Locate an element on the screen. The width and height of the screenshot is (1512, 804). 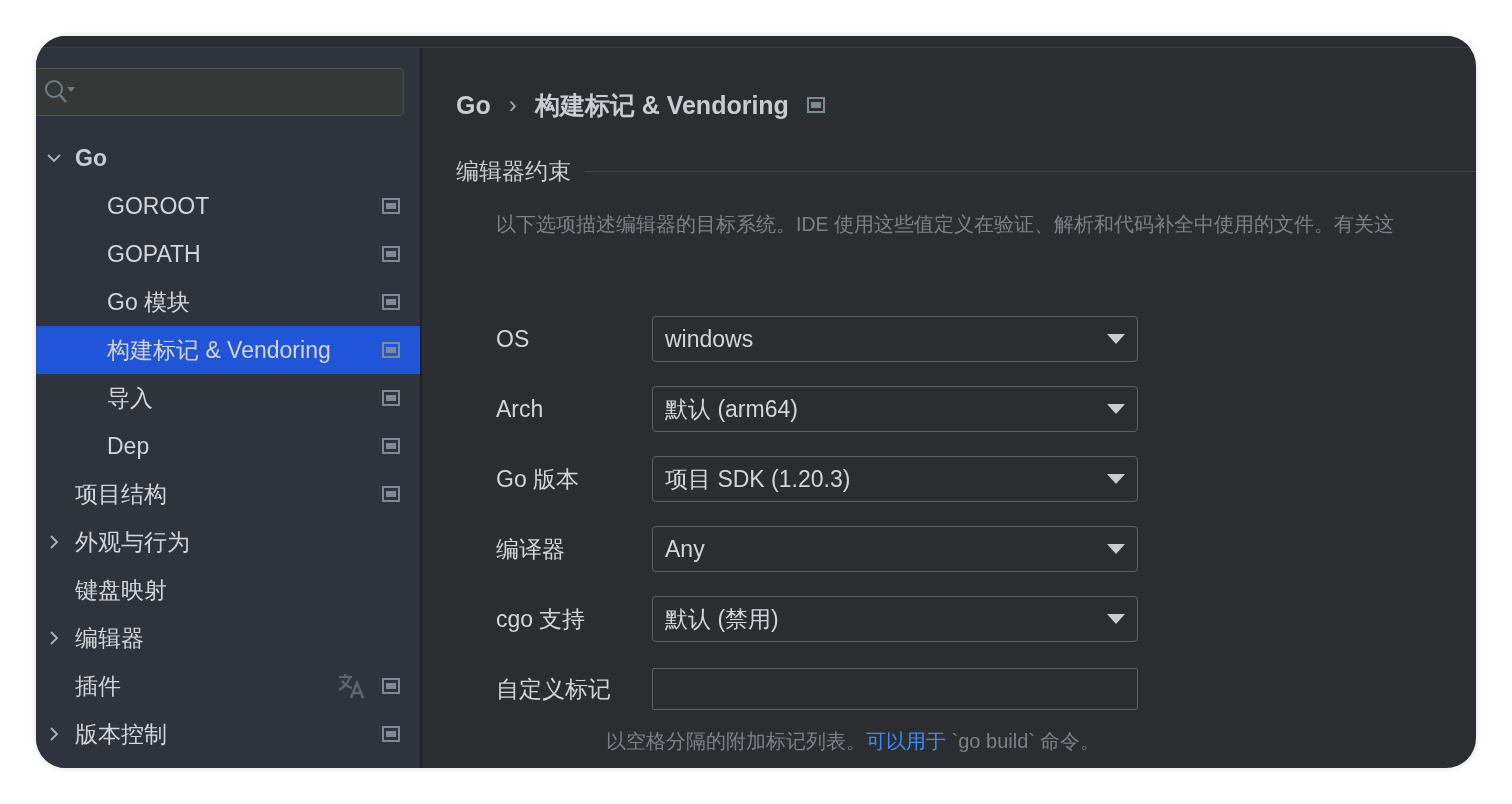
tree-item: 项目结构 is located at coordinates (228, 494).